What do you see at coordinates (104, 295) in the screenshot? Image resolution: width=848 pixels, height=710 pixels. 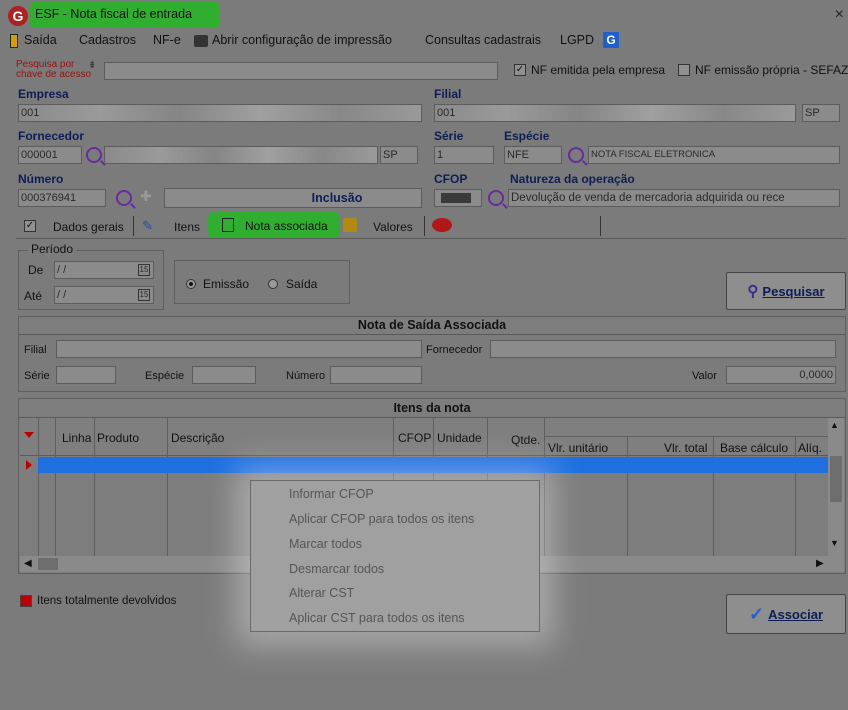 I see `ate-date-input: / / 15` at bounding box center [104, 295].